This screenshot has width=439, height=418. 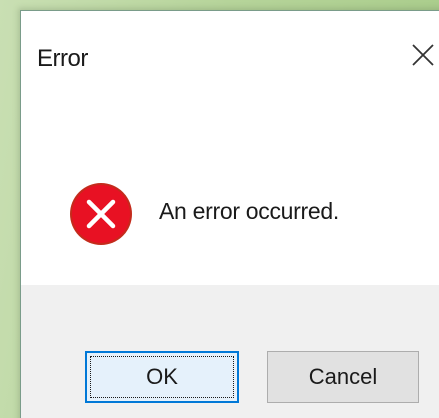 I want to click on error-icon, so click(x=101, y=214).